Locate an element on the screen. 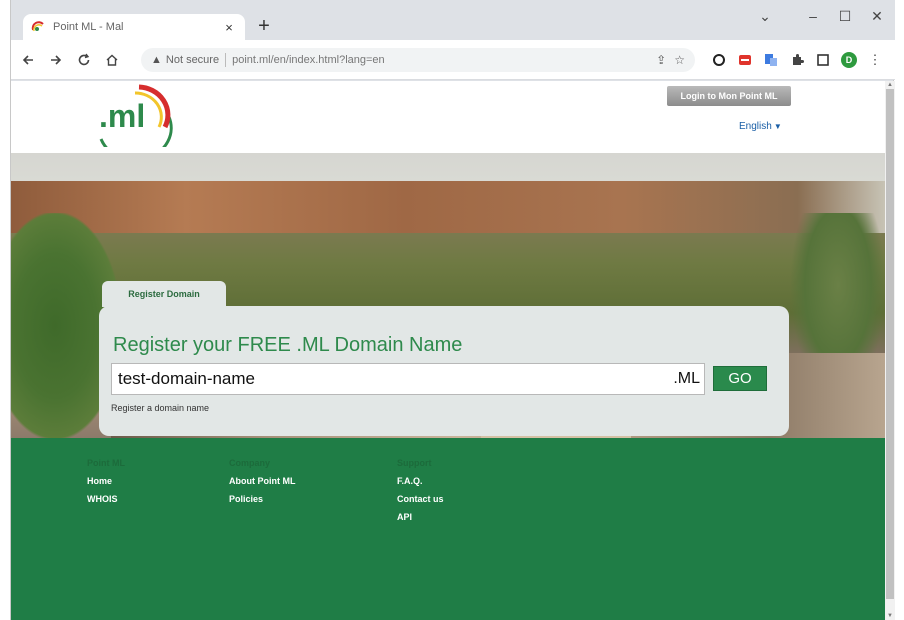 The height and width of the screenshot is (620, 904). back-button is located at coordinates (28, 60).